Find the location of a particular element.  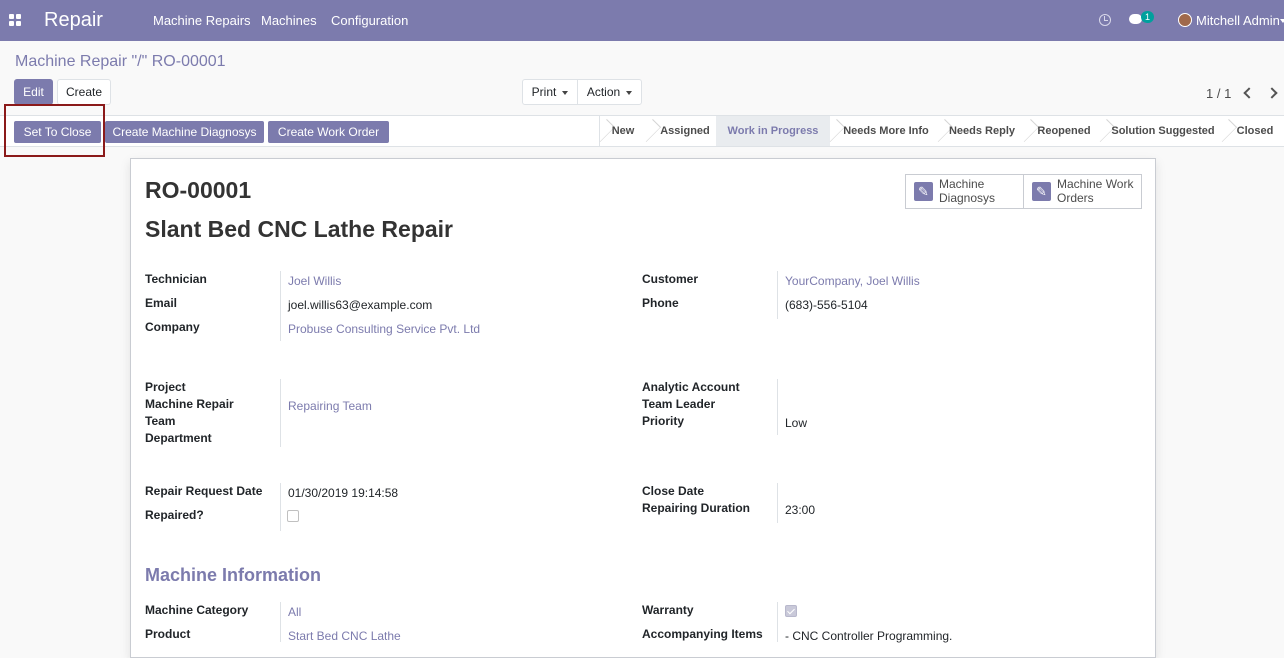

user-menu: Mitchell Admin is located at coordinates (1238, 20).